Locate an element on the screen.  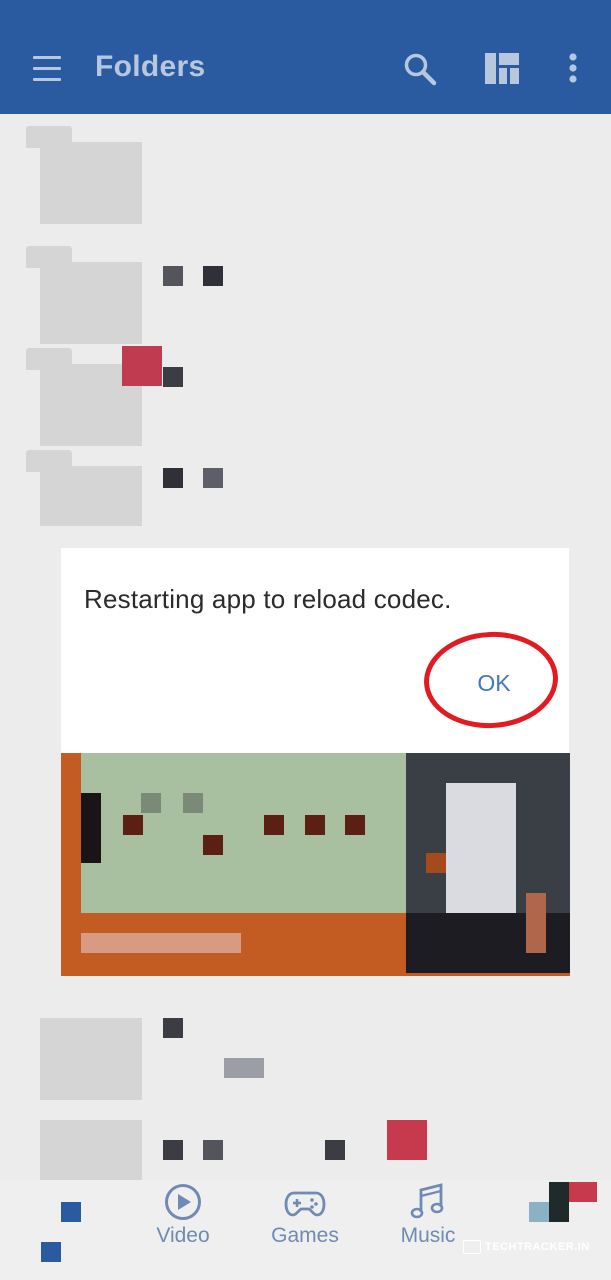
nav-item-video: Video is located at coordinates (183, 1230).